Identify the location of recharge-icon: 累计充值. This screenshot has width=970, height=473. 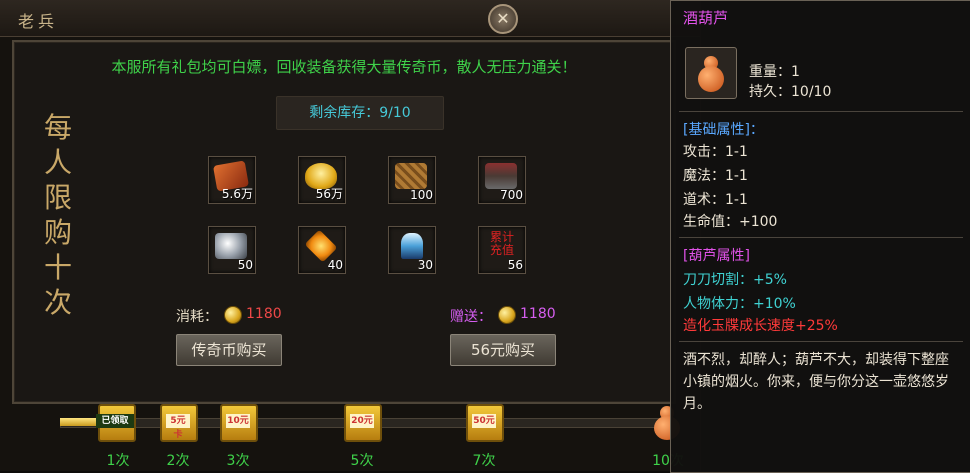
(501, 243).